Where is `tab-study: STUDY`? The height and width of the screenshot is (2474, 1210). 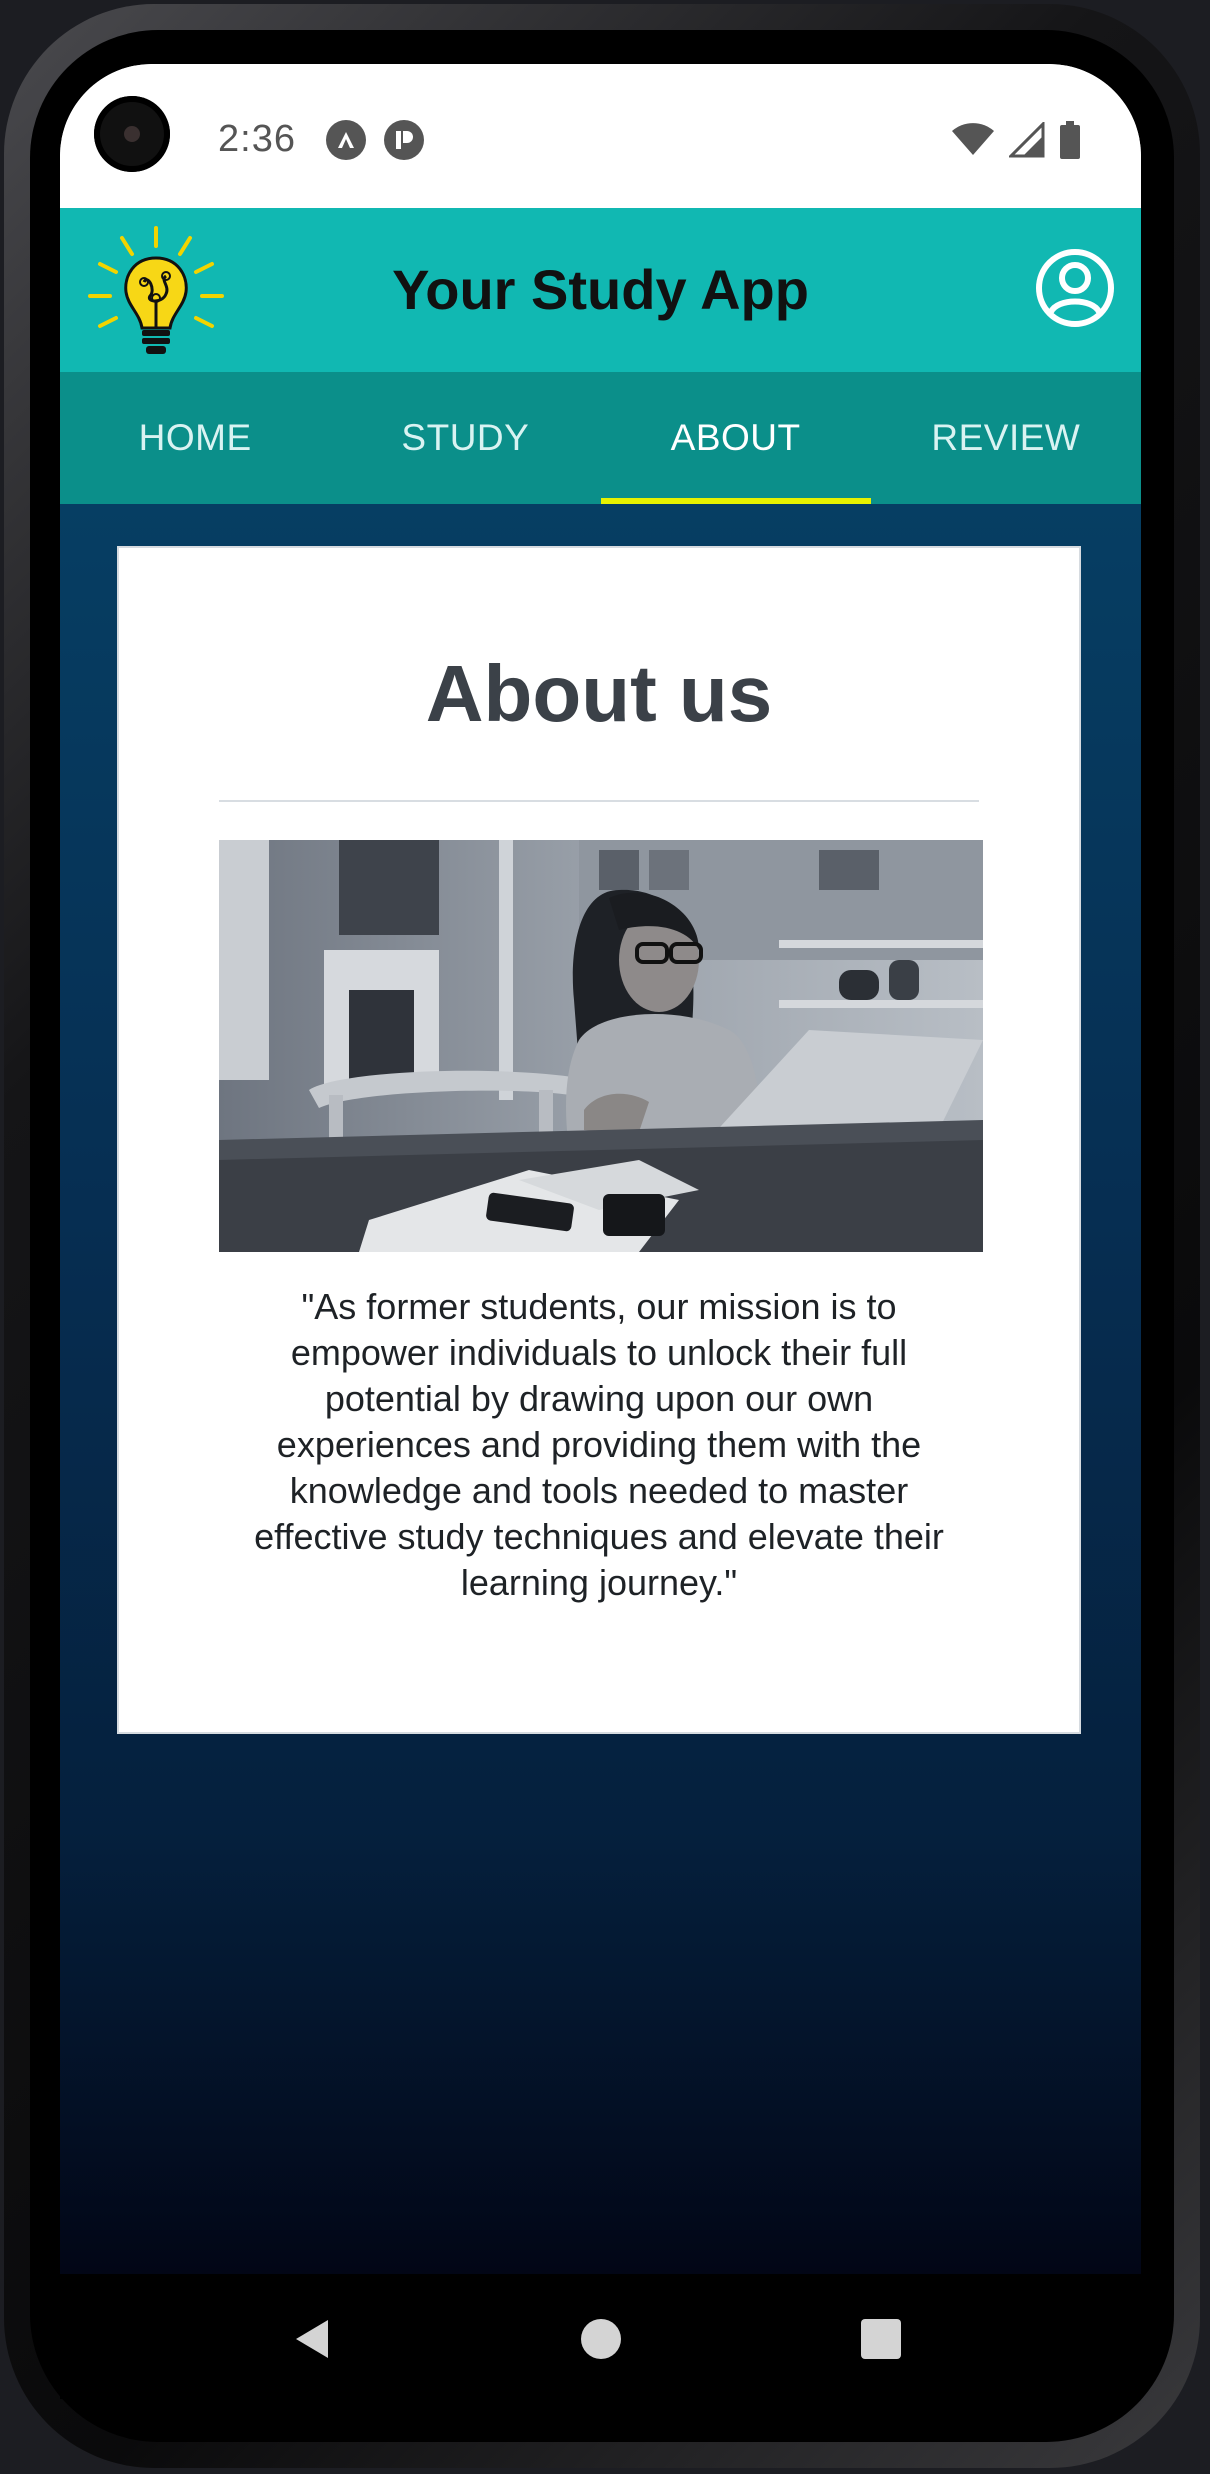
tab-study: STUDY is located at coordinates (465, 438).